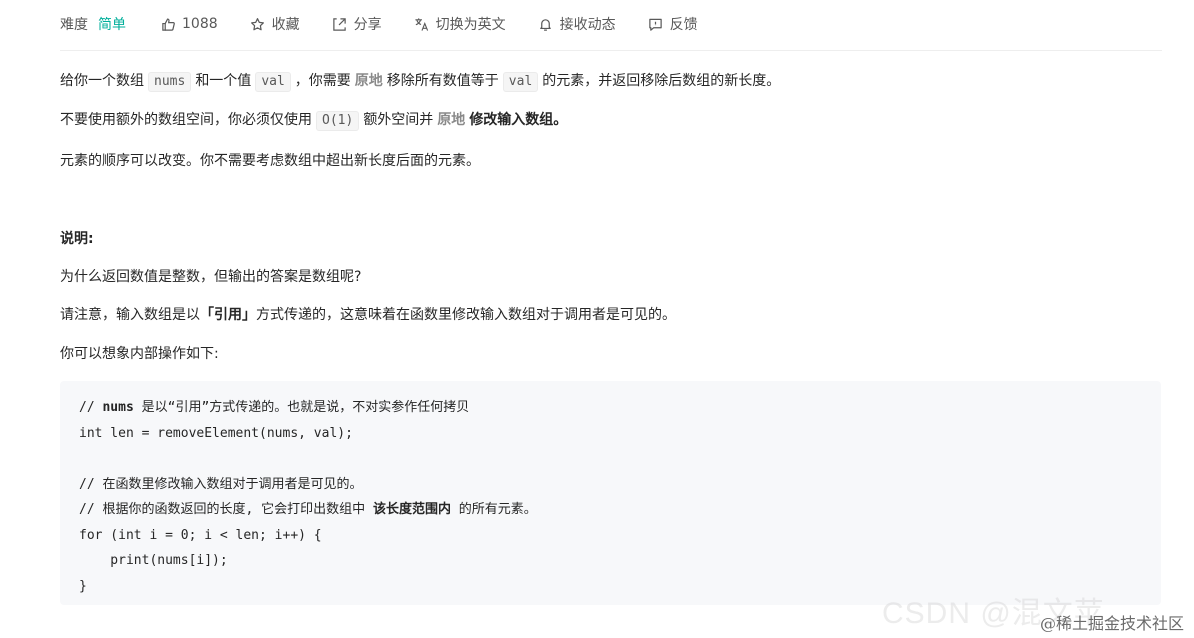  What do you see at coordinates (74, 25) in the screenshot?
I see `difficulty-label: 难度` at bounding box center [74, 25].